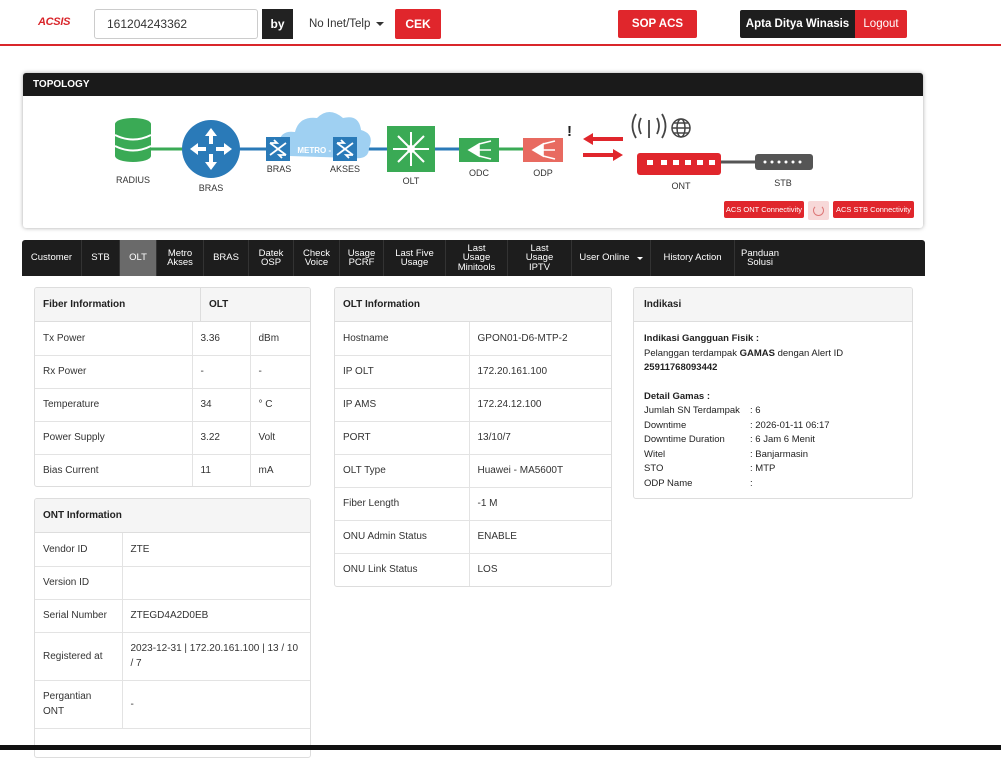  What do you see at coordinates (402, 537) in the screenshot?
I see `olt-label: ONU Admin Status` at bounding box center [402, 537].